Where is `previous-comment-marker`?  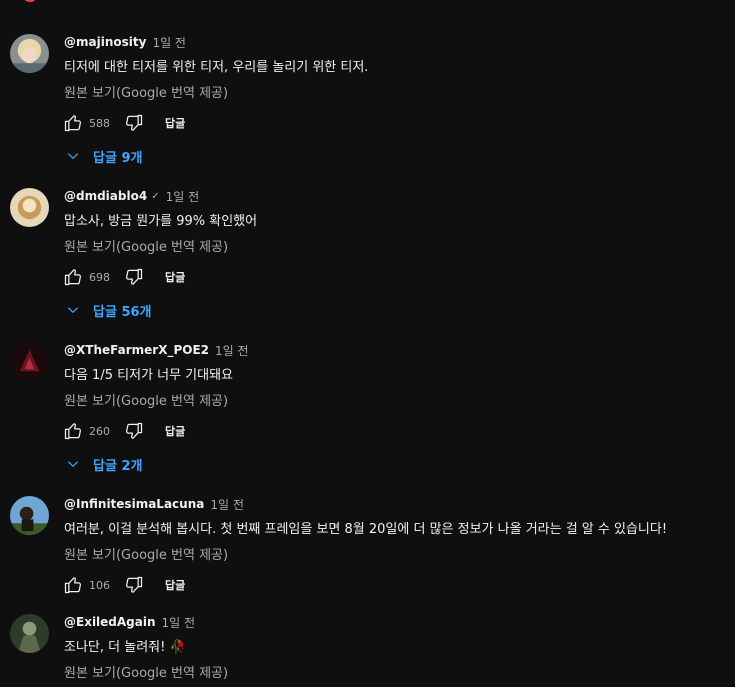
previous-comment-marker is located at coordinates (30, 1).